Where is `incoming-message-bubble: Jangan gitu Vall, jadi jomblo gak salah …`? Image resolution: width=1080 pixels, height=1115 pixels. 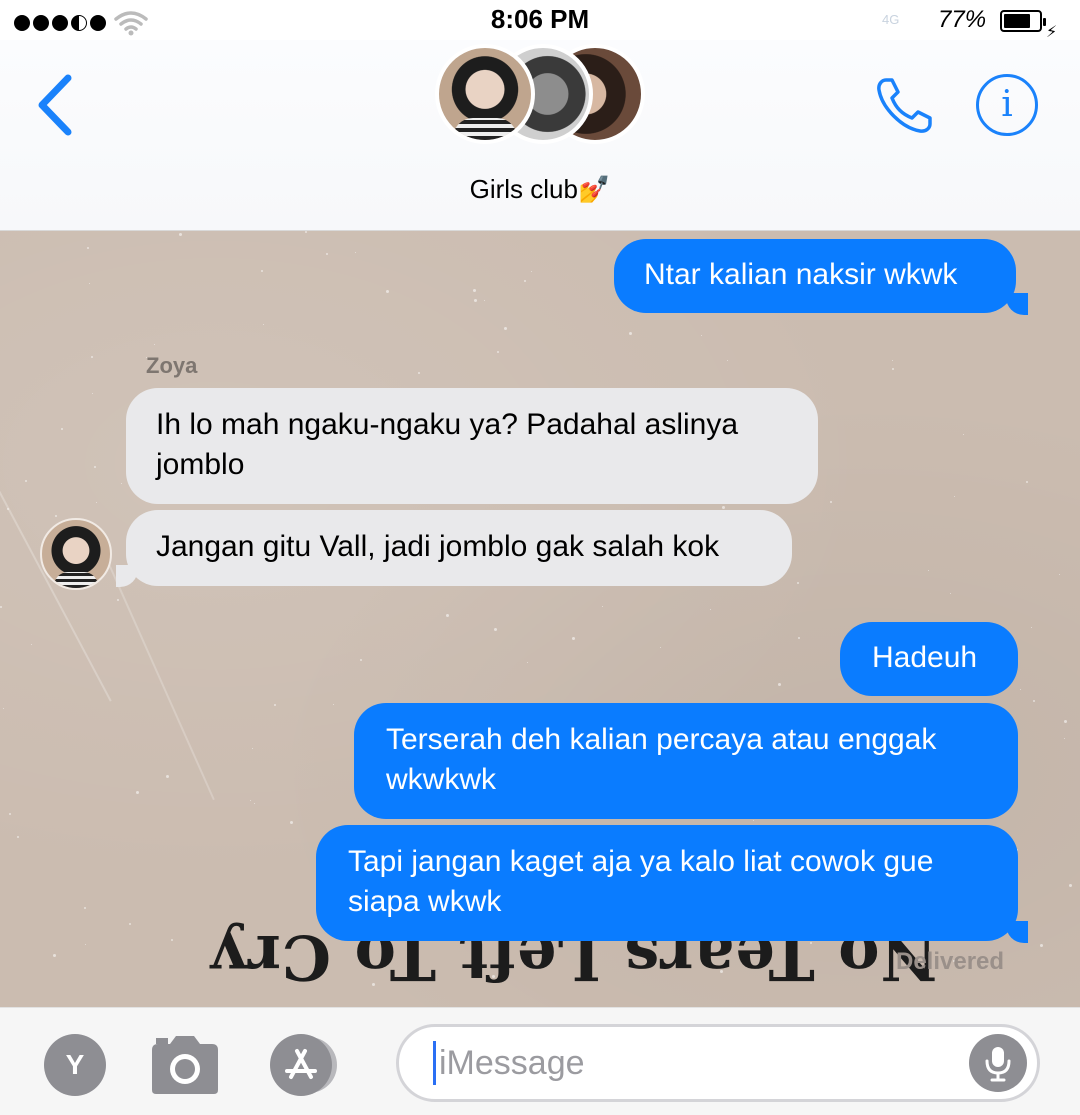 incoming-message-bubble: Jangan gitu Vall, jadi jomblo gak salah … is located at coordinates (459, 548).